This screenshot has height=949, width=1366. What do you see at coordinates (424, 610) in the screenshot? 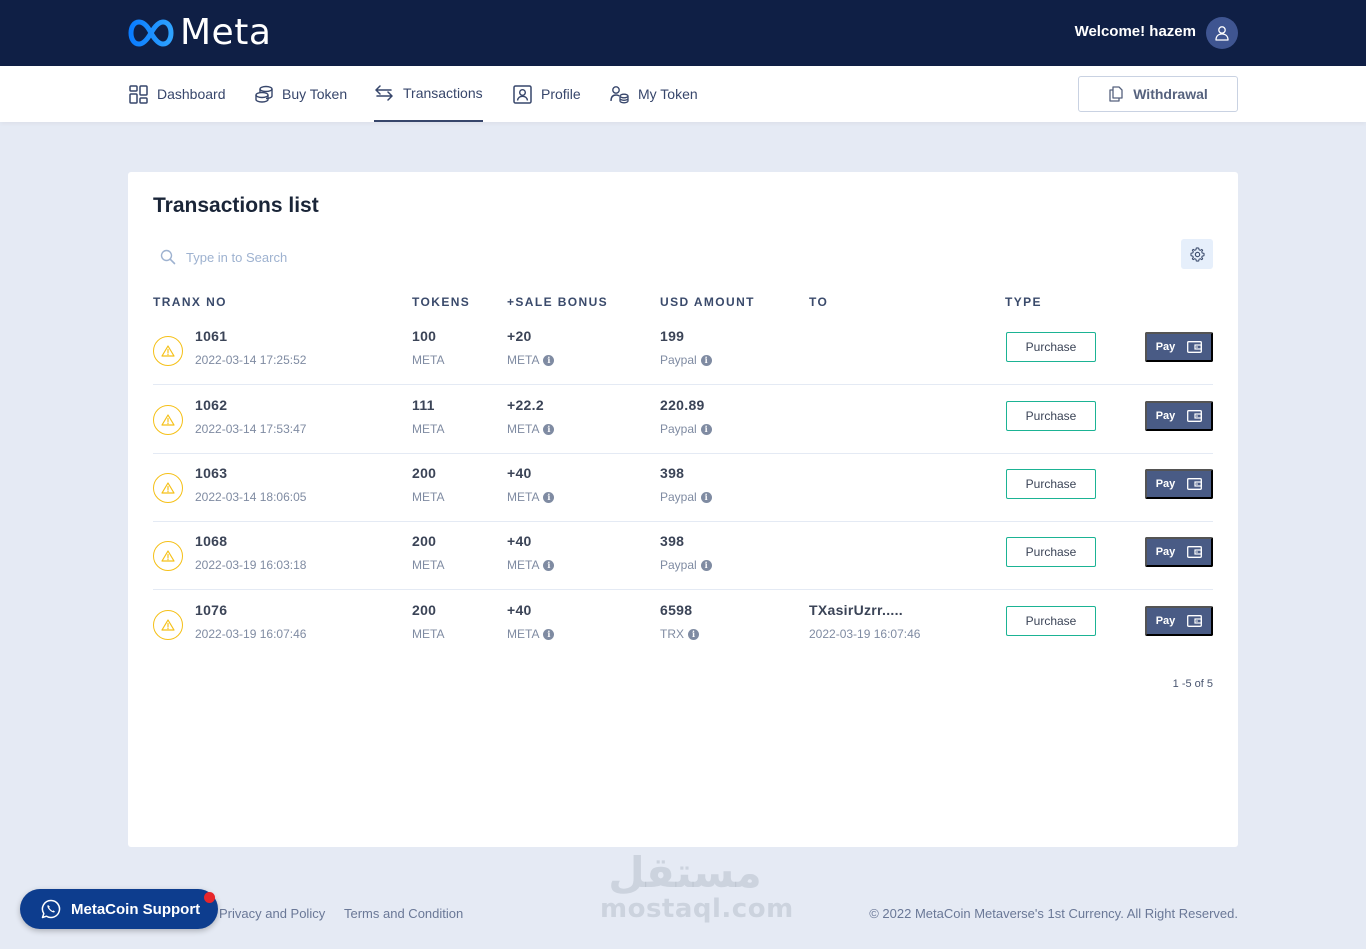
I see `tokens-amount: 200` at bounding box center [424, 610].